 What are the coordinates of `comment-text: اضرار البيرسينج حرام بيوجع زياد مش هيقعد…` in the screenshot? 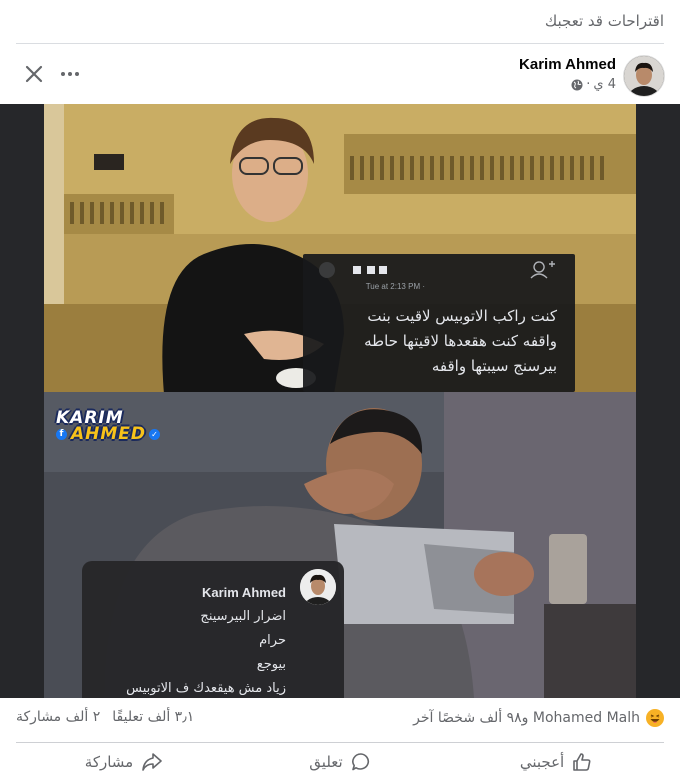 It's located at (188, 651).